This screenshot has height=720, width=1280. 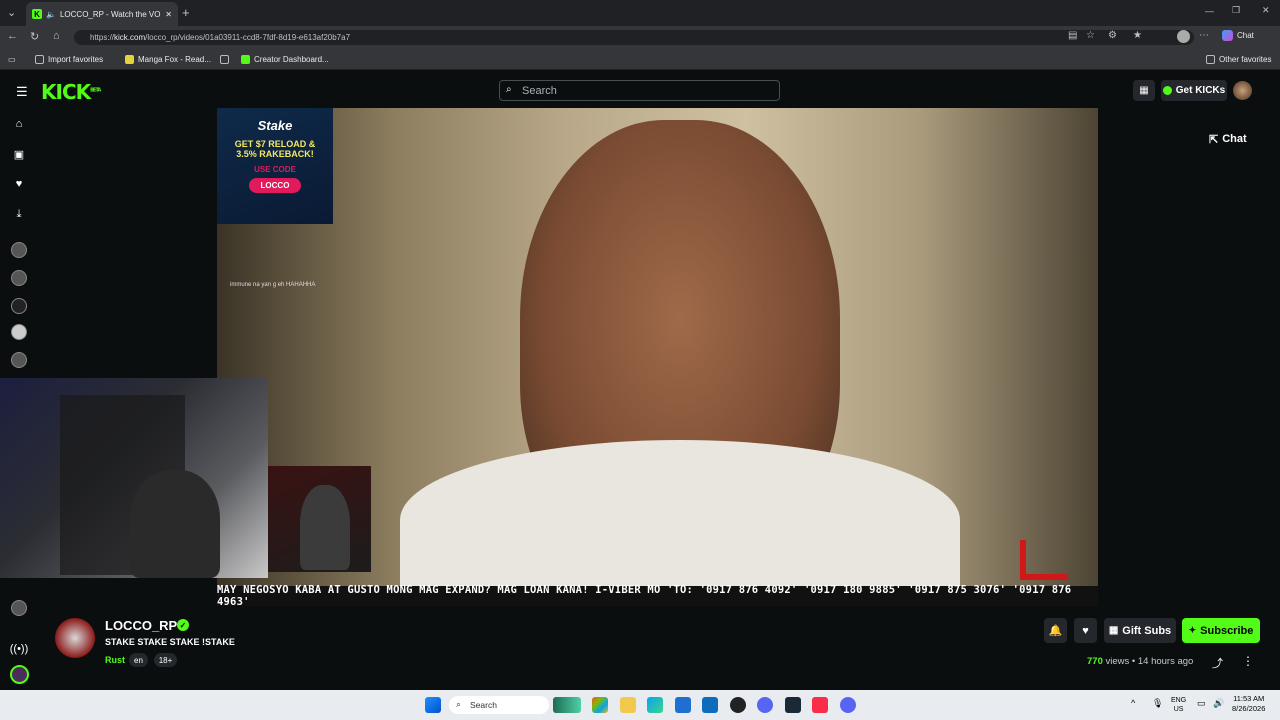 What do you see at coordinates (275, 154) in the screenshot?
I see `ad-line2: 3.5% RAKEBACK!` at bounding box center [275, 154].